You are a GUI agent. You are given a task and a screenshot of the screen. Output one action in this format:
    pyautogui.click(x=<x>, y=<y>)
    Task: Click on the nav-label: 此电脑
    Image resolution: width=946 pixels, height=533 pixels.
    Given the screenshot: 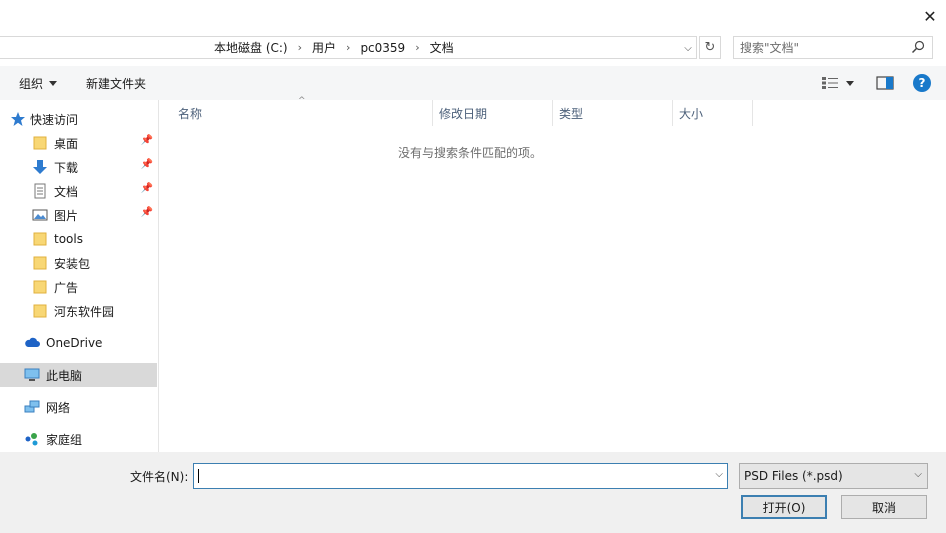 What is the action you would take?
    pyautogui.click(x=64, y=375)
    